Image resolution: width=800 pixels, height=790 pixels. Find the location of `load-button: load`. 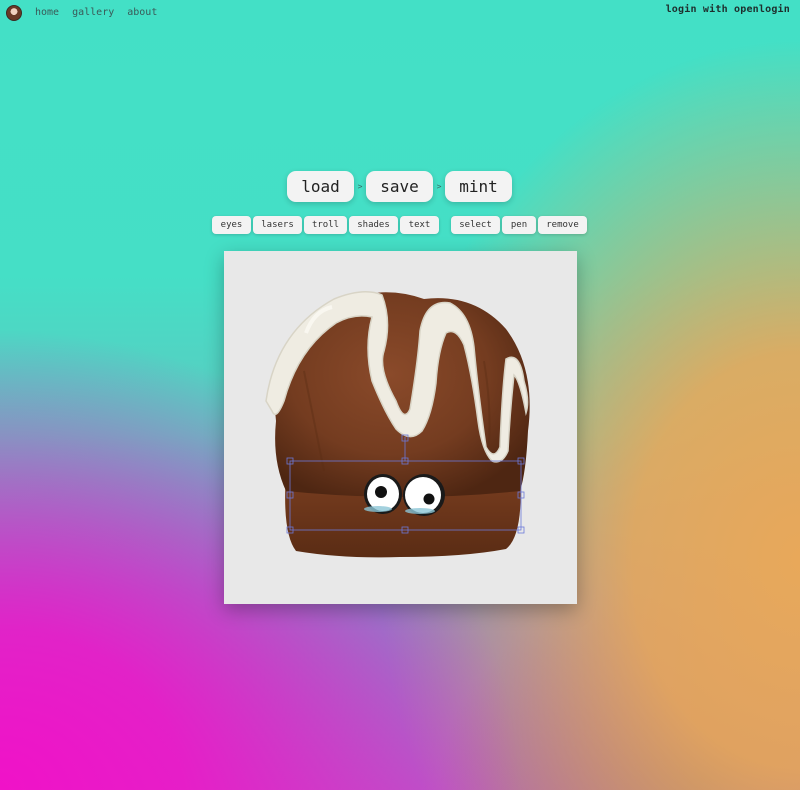

load-button: load is located at coordinates (320, 186).